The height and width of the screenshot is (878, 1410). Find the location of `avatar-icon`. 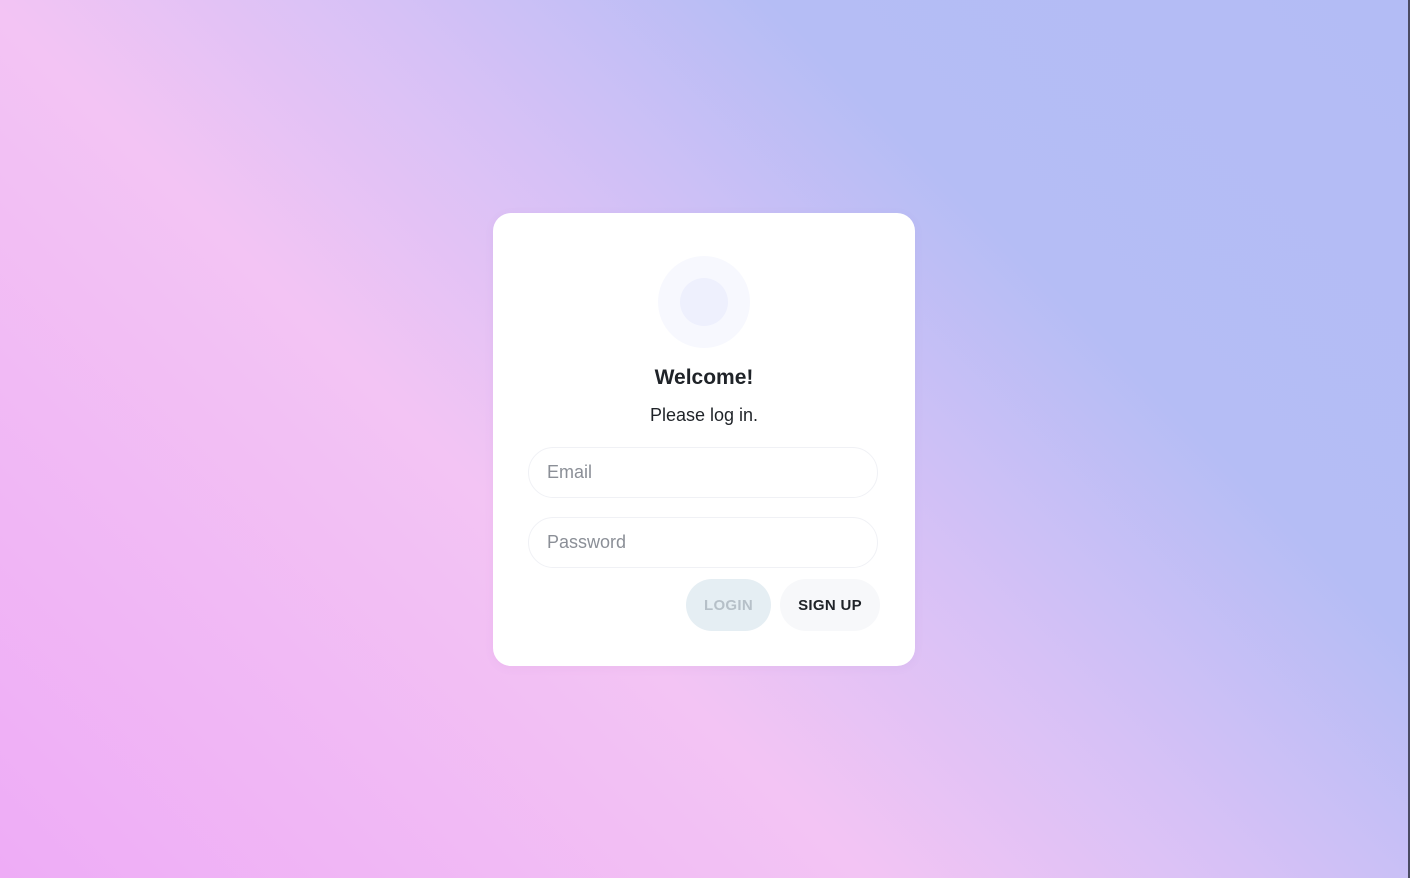

avatar-icon is located at coordinates (704, 302).